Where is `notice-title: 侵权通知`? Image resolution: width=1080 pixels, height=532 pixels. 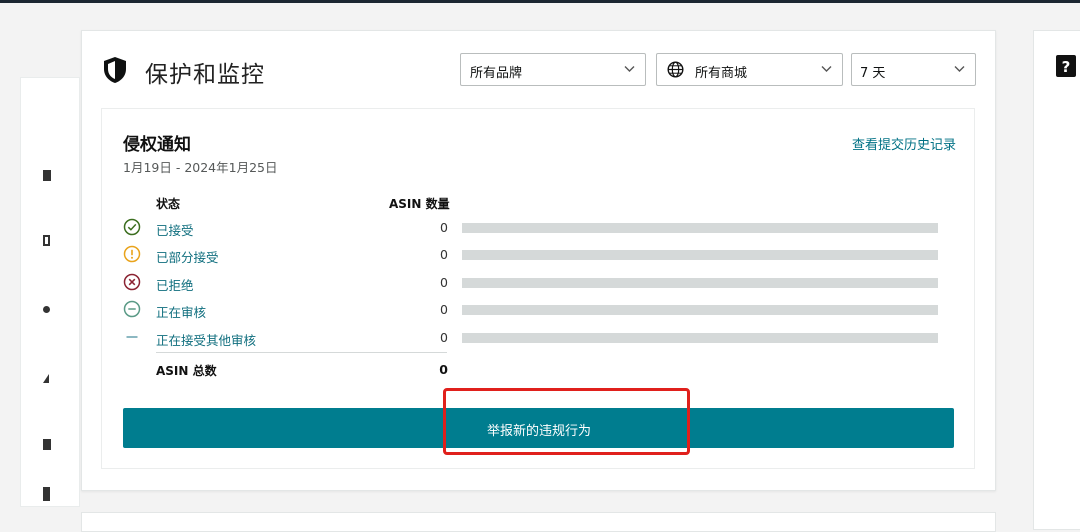
notice-title: 侵权通知 is located at coordinates (157, 145).